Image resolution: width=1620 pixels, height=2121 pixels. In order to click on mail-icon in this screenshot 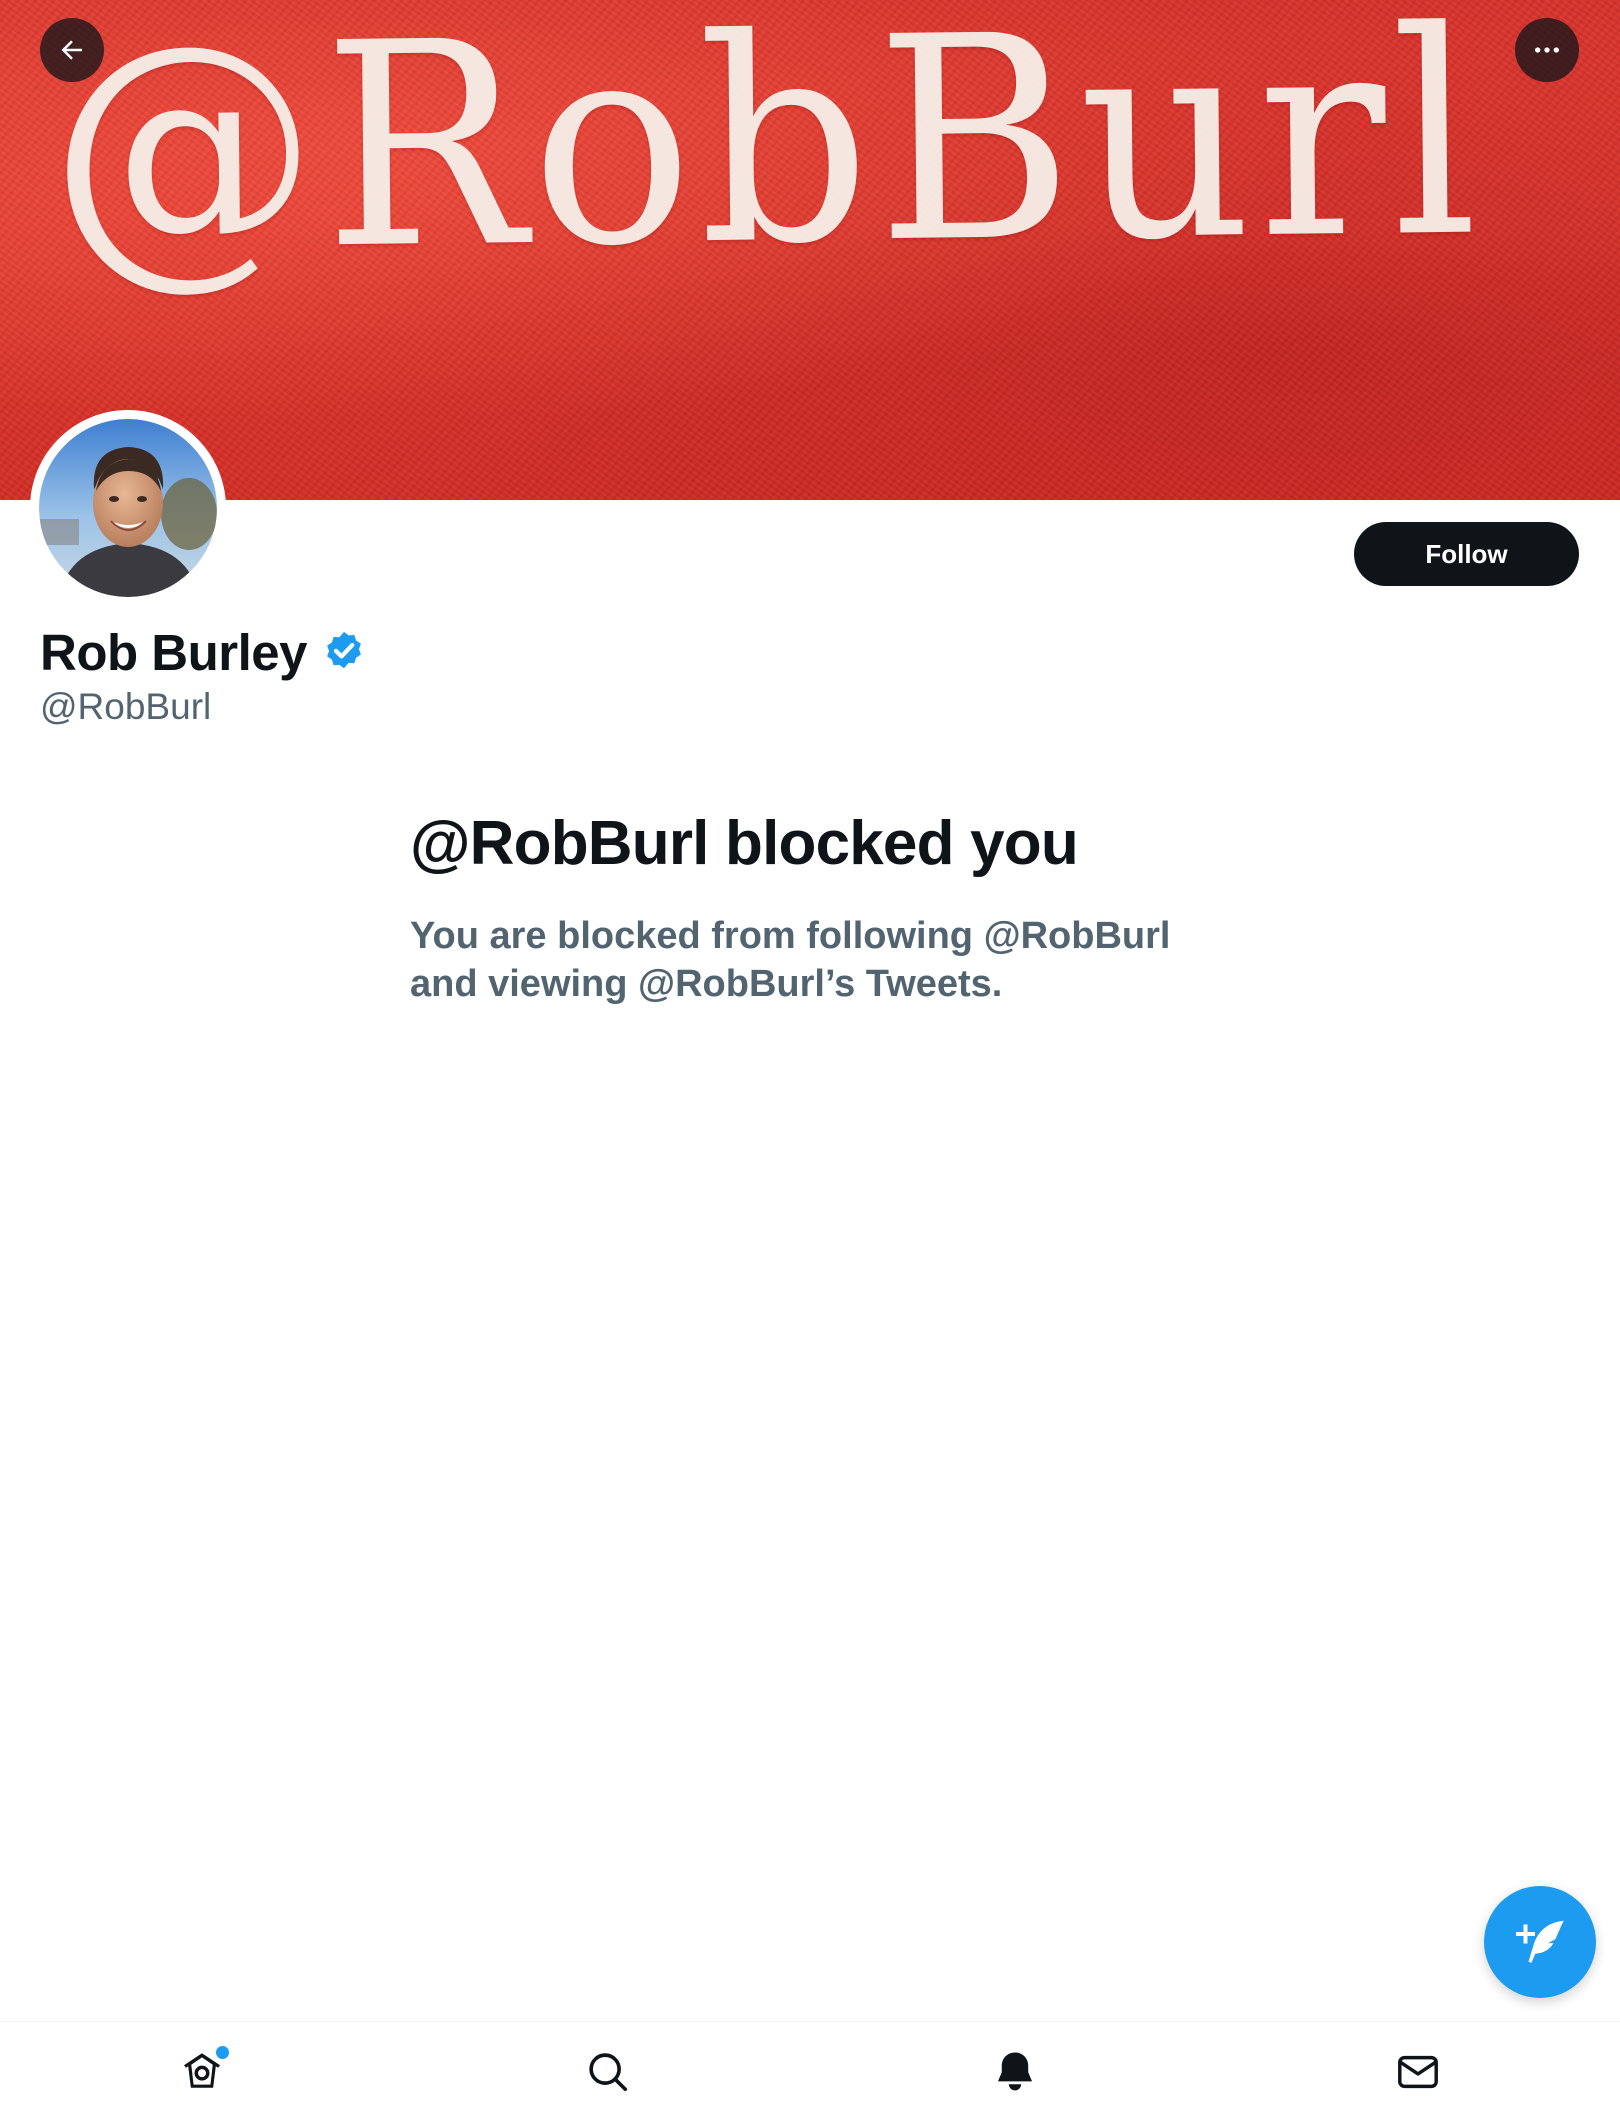, I will do `click(1418, 2071)`.